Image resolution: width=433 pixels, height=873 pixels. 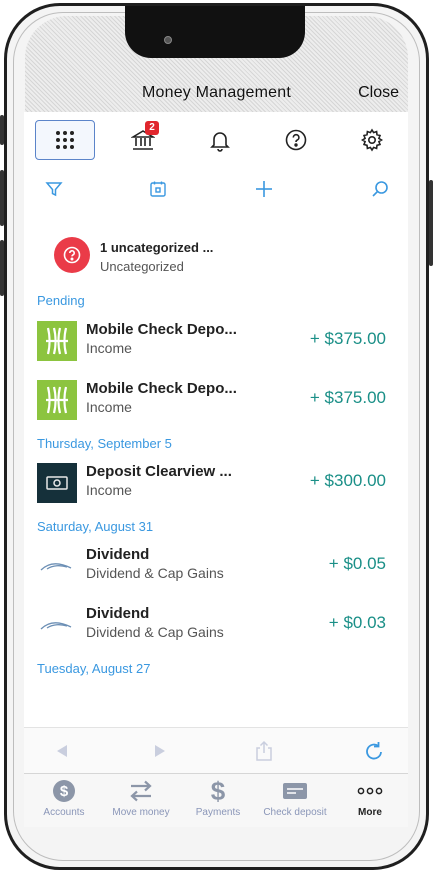 What do you see at coordinates (104, 443) in the screenshot?
I see `date-header: Thursday, September 5` at bounding box center [104, 443].